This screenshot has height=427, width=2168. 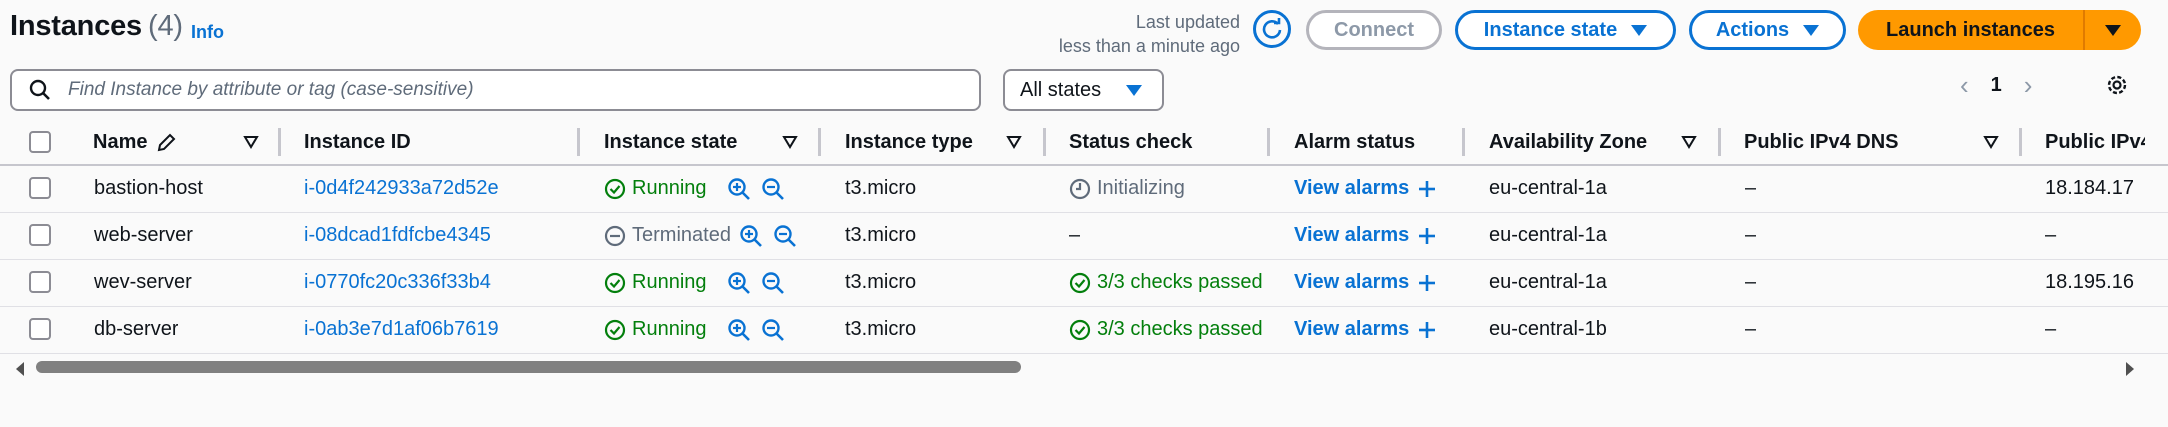 I want to click on state-filter-select: All states, so click(x=1083, y=90).